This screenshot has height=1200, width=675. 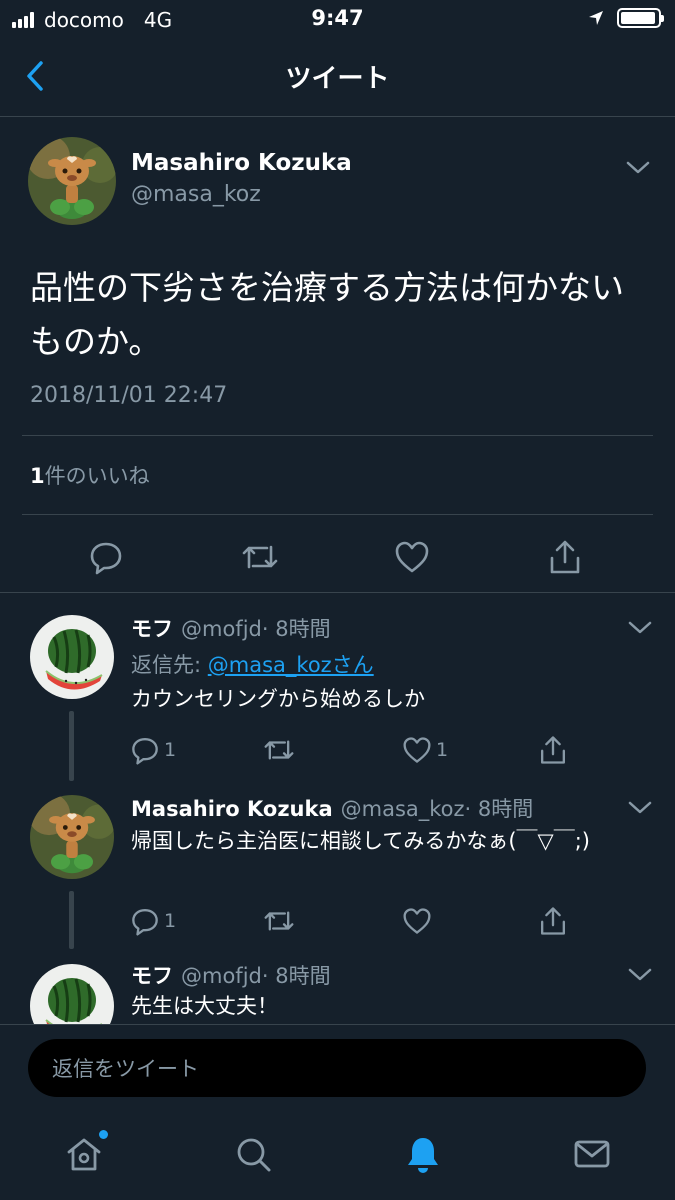 I want to click on tab-home, so click(x=85, y=1153).